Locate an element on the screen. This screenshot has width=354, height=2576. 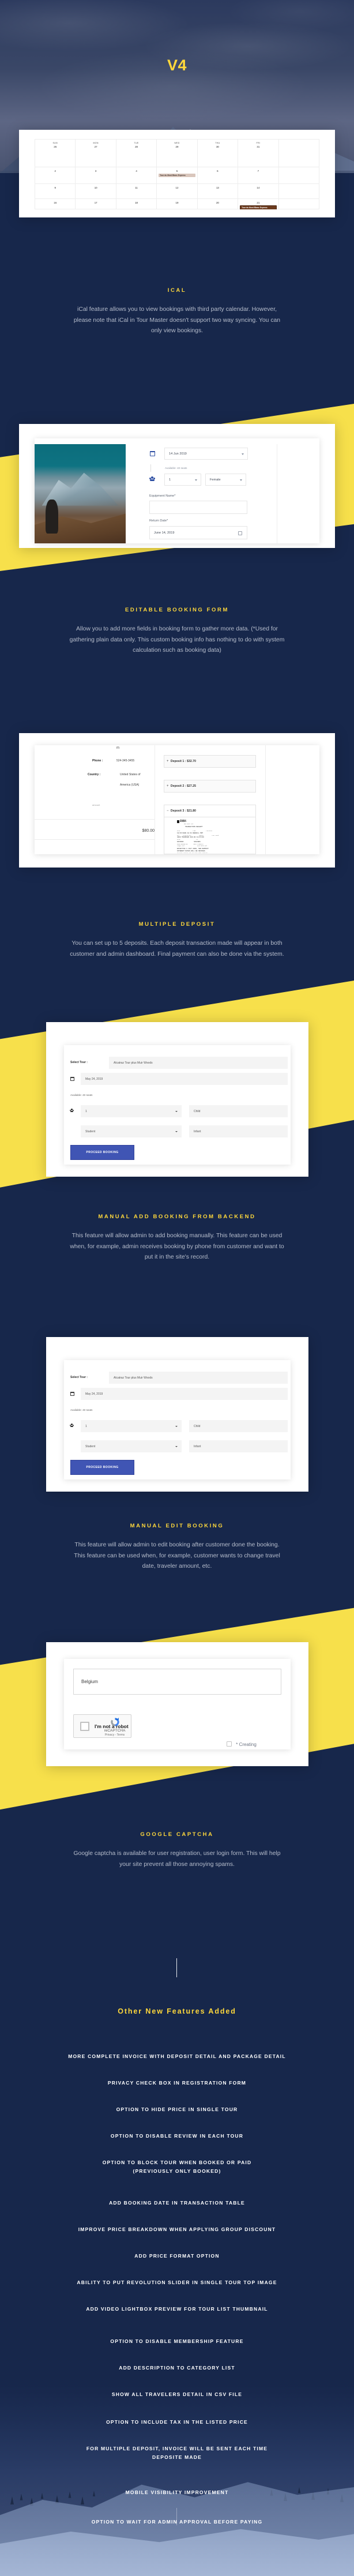
select-tour-label: Select Tour : is located at coordinates (79, 1062).